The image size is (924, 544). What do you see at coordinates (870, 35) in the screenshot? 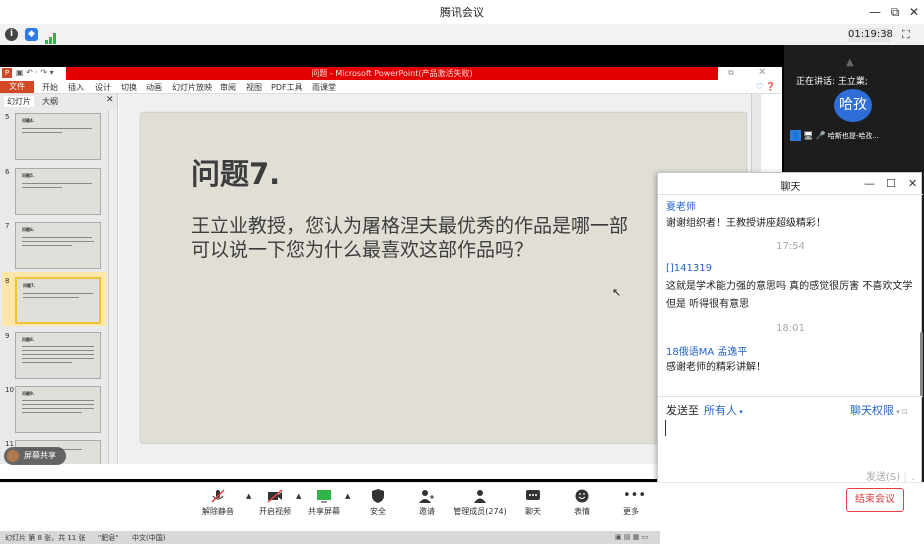
I see `meeting-timer: 01:19:38` at bounding box center [870, 35].